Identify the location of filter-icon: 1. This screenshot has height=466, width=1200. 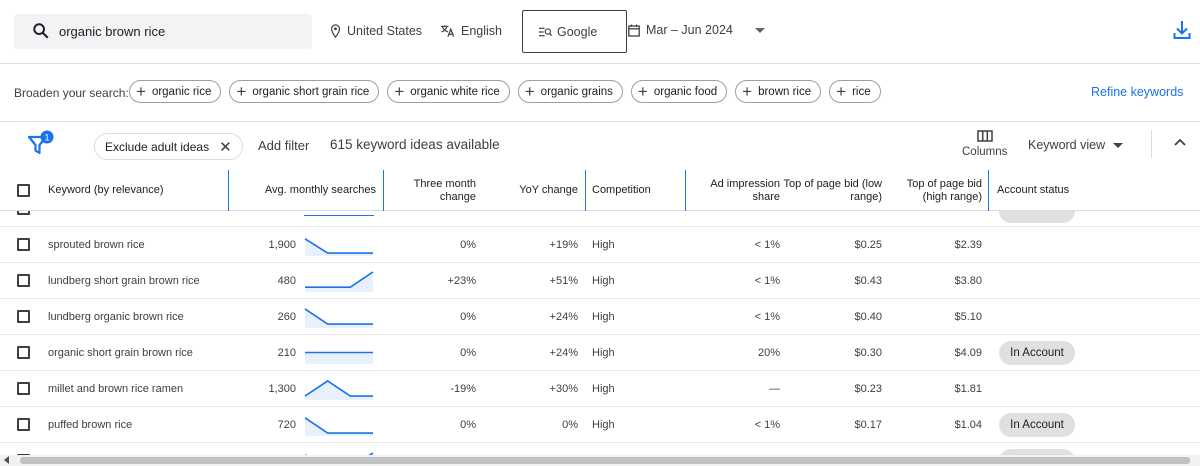
(41, 144).